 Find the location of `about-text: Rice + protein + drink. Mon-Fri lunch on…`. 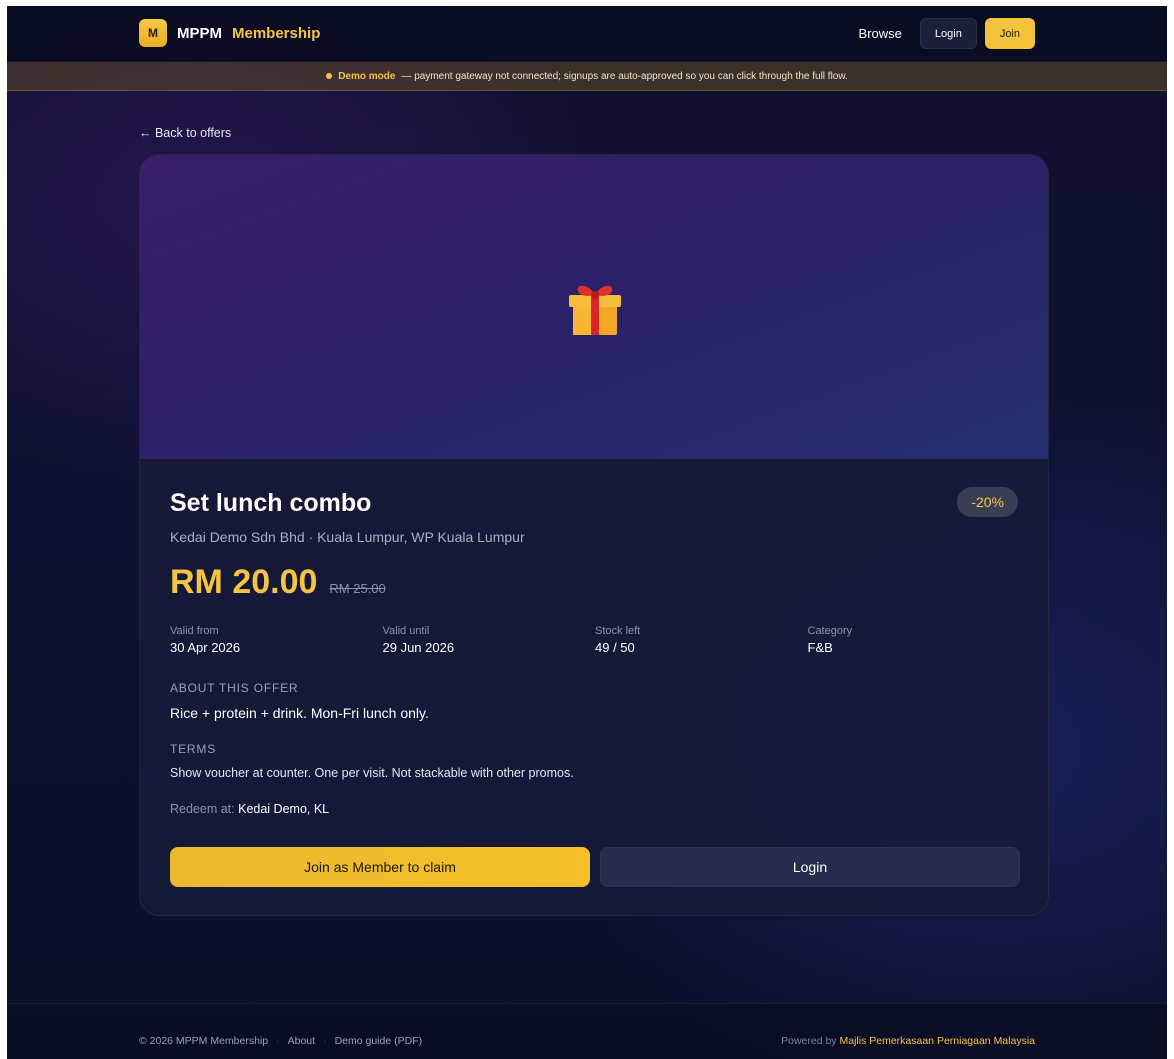

about-text: Rice + protein + drink. Mon-Fri lunch on… is located at coordinates (299, 713).